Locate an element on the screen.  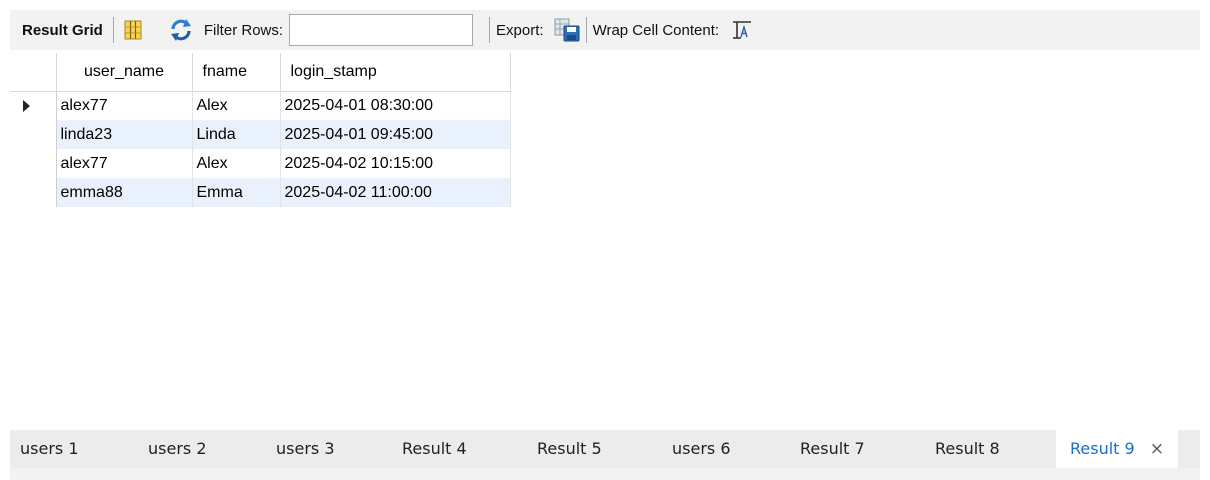
tab-result-9-label: Result 9 is located at coordinates (1102, 448).